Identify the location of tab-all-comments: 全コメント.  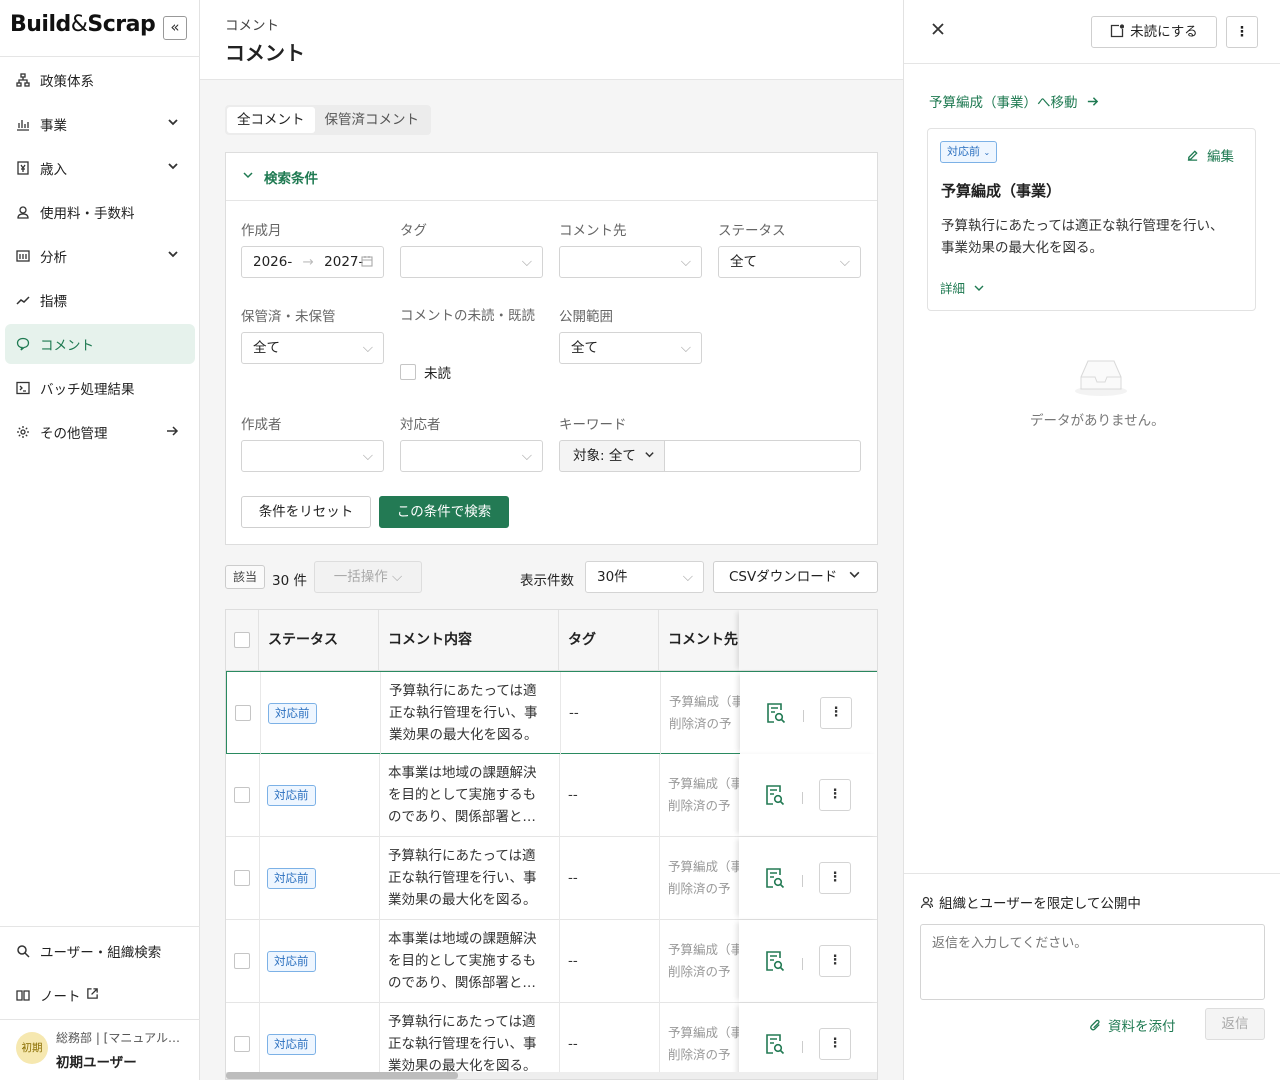
(271, 120).